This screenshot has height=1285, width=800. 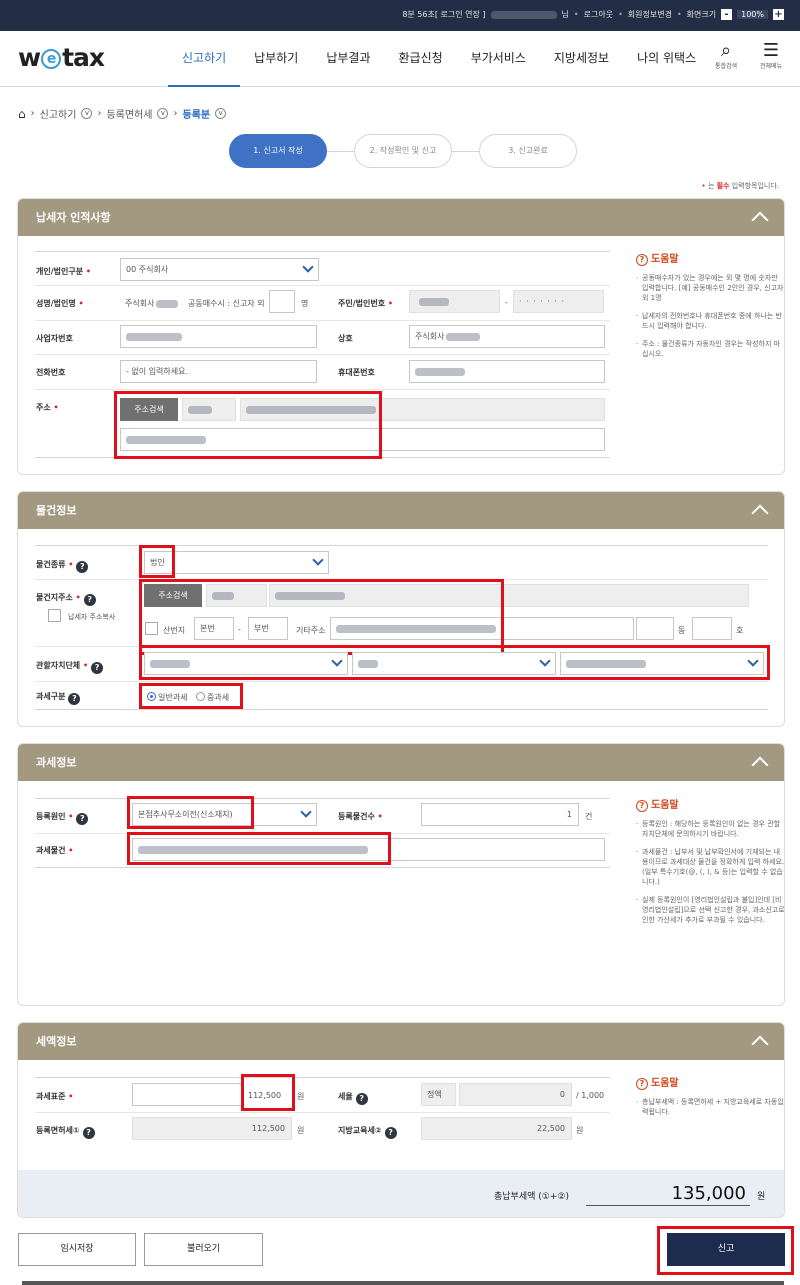 I want to click on tax-base-unit: 원, so click(x=301, y=1096).